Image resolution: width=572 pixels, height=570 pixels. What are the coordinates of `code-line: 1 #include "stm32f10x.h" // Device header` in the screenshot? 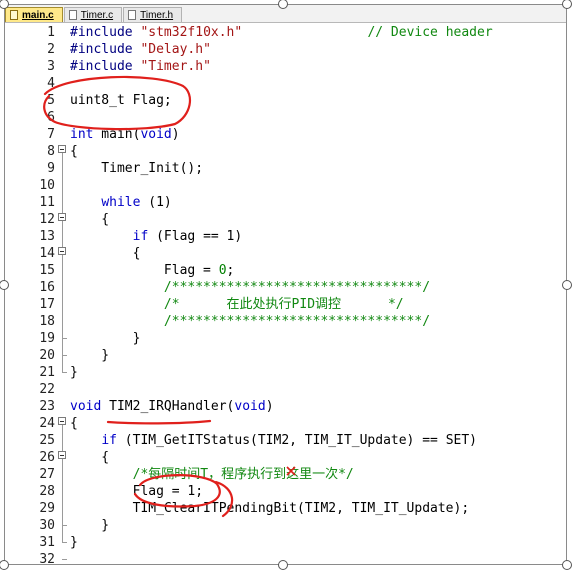 It's located at (285, 32).